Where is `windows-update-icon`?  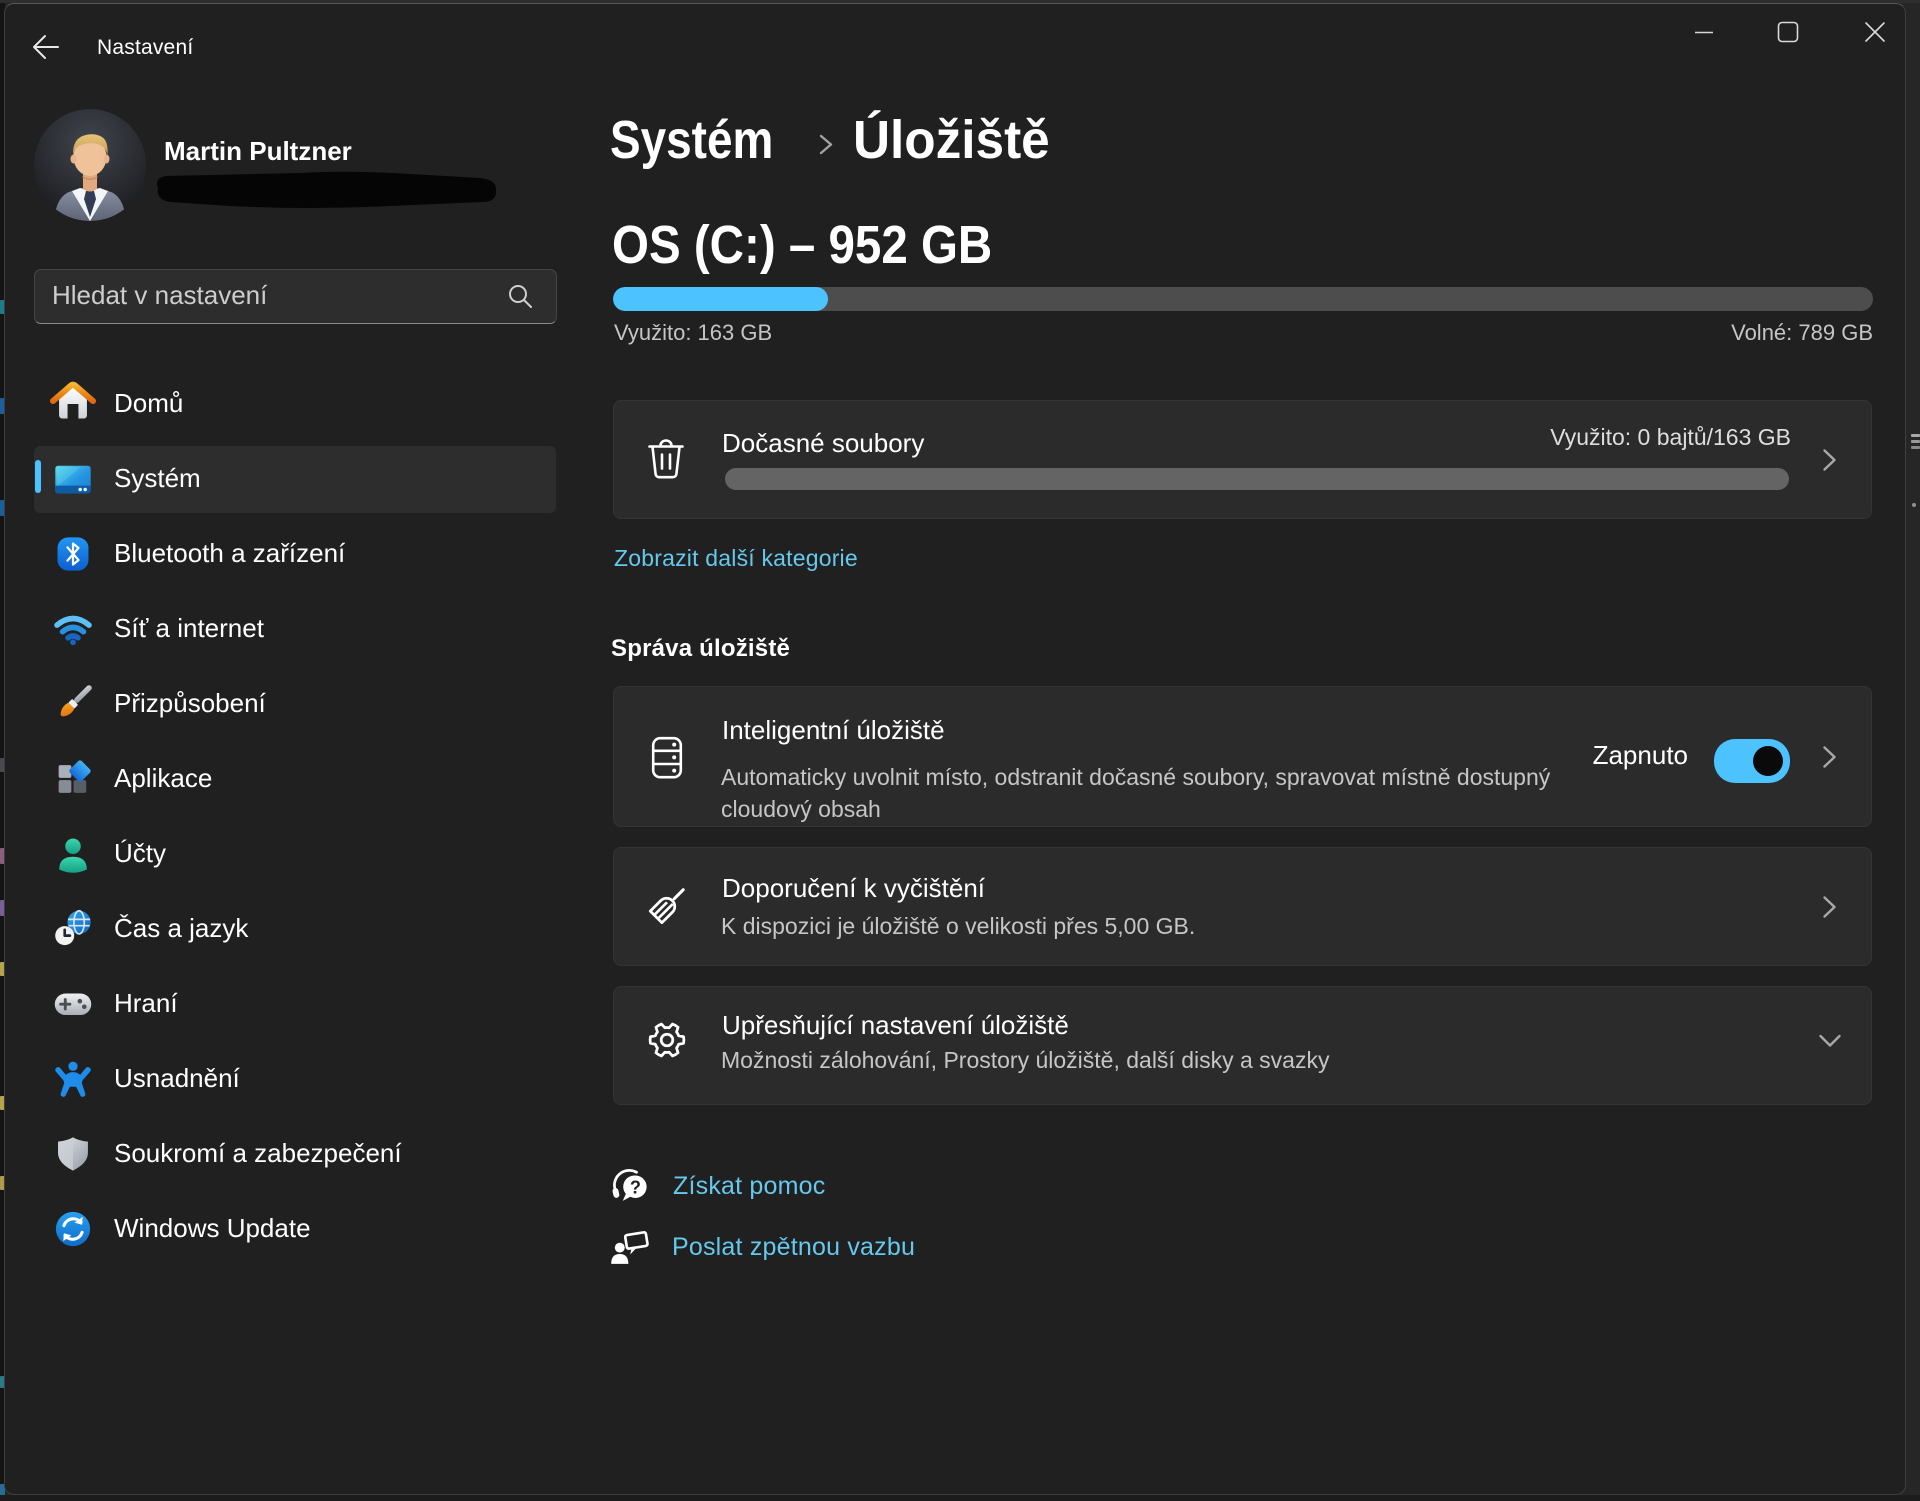 windows-update-icon is located at coordinates (73, 1229).